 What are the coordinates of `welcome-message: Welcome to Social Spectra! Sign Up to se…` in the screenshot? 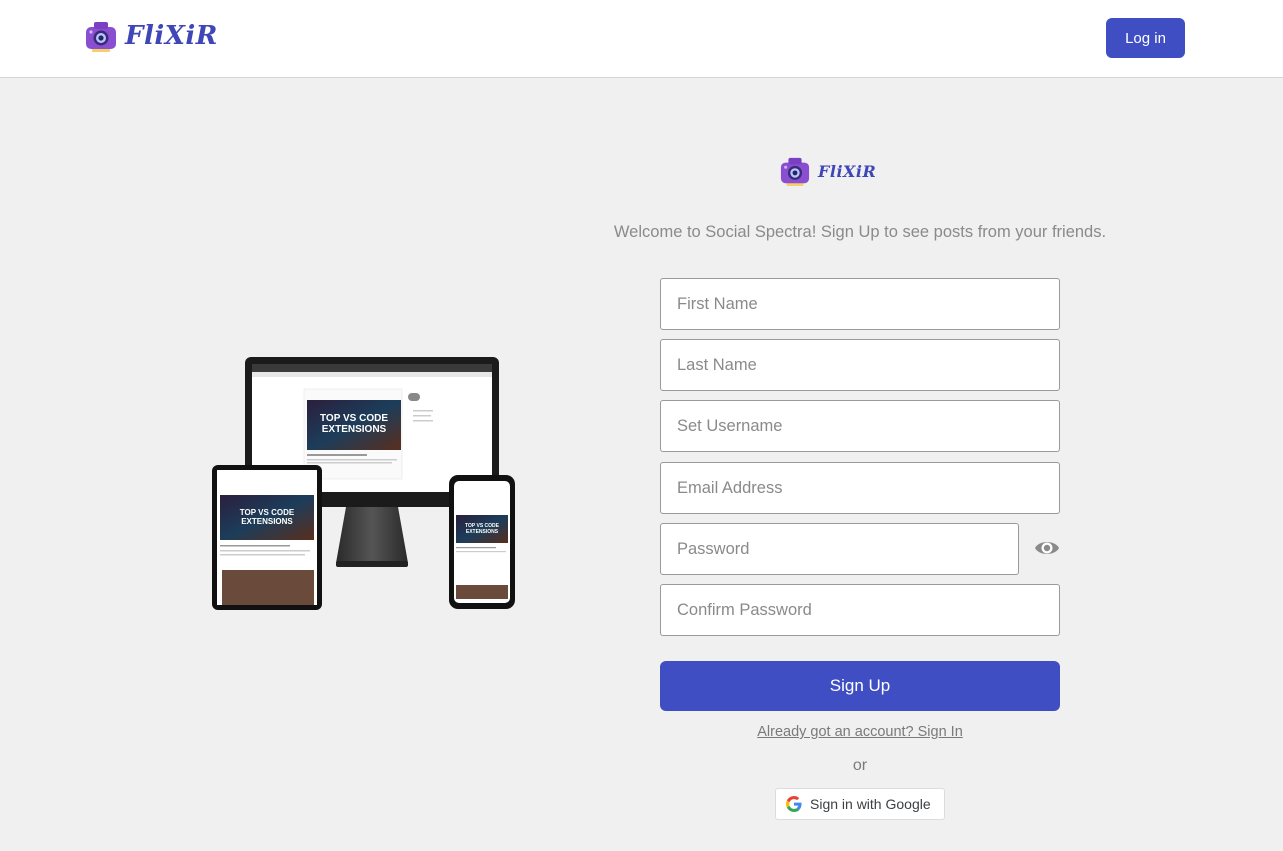 It's located at (860, 232).